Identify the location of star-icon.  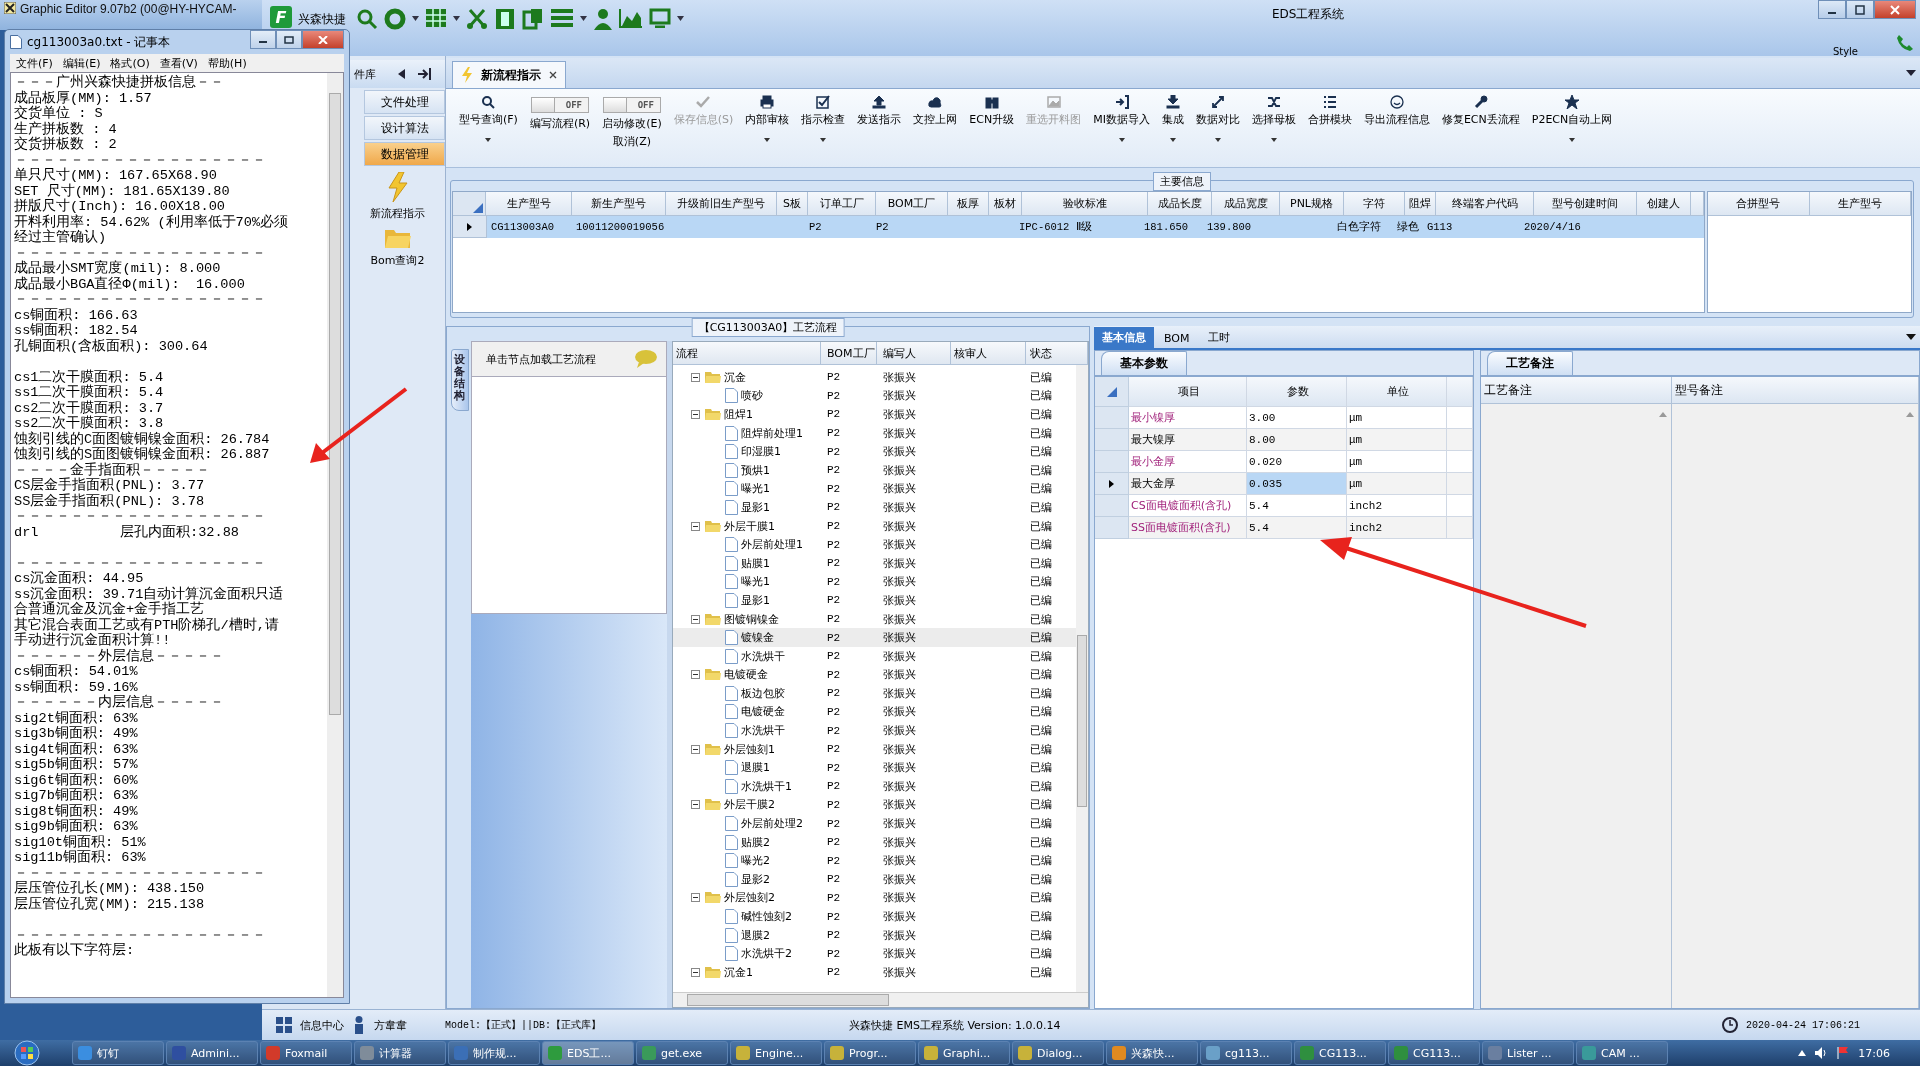
(1572, 102).